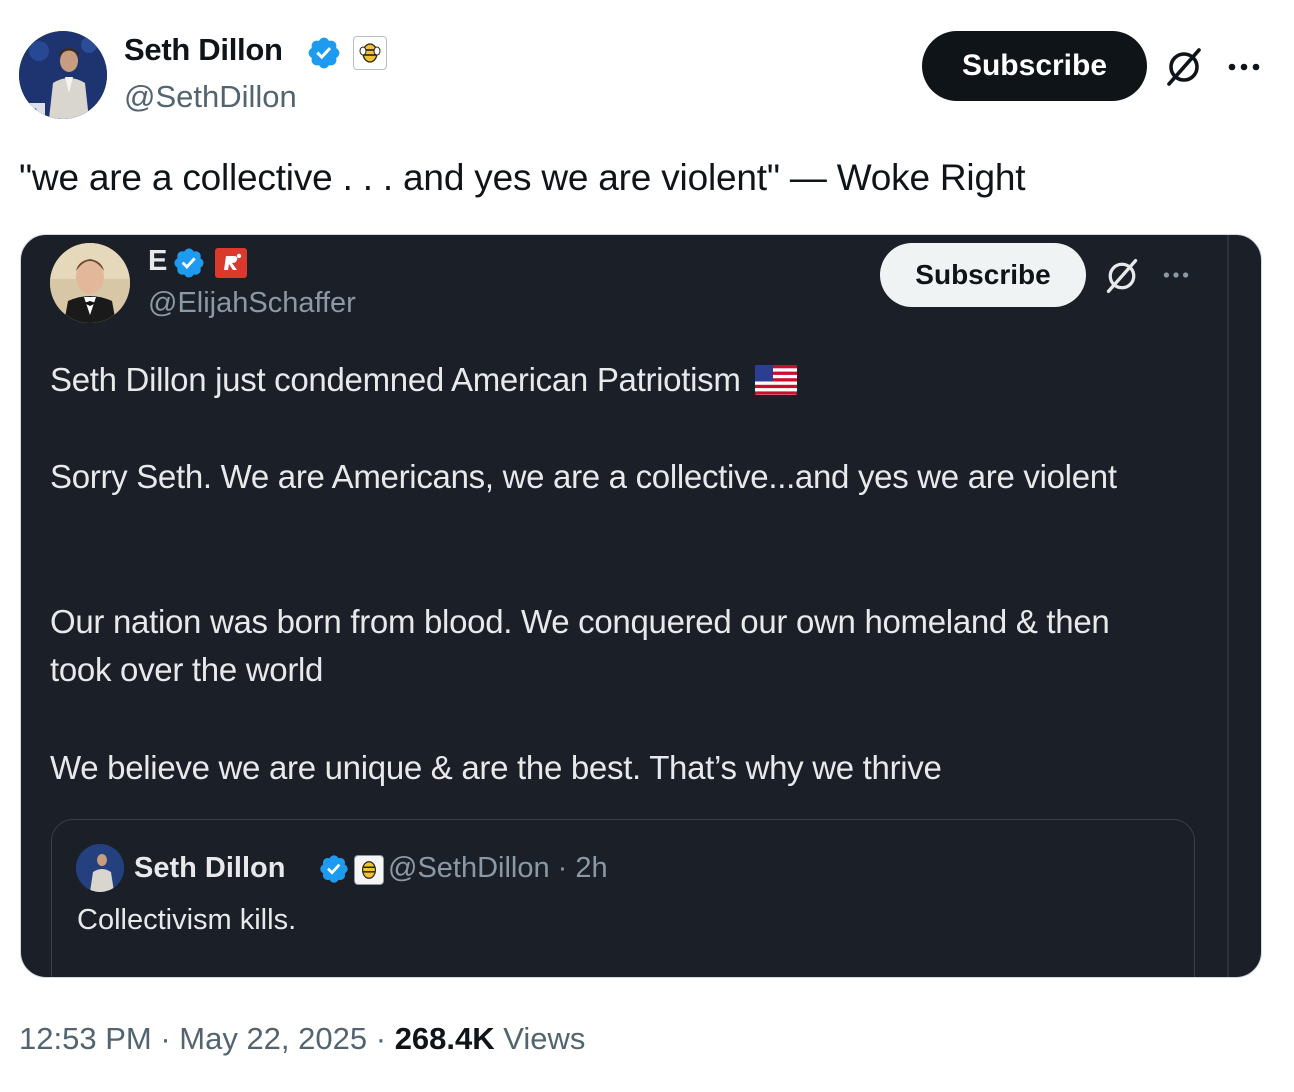  I want to click on subscribe-button: Subscribe, so click(1034, 66).